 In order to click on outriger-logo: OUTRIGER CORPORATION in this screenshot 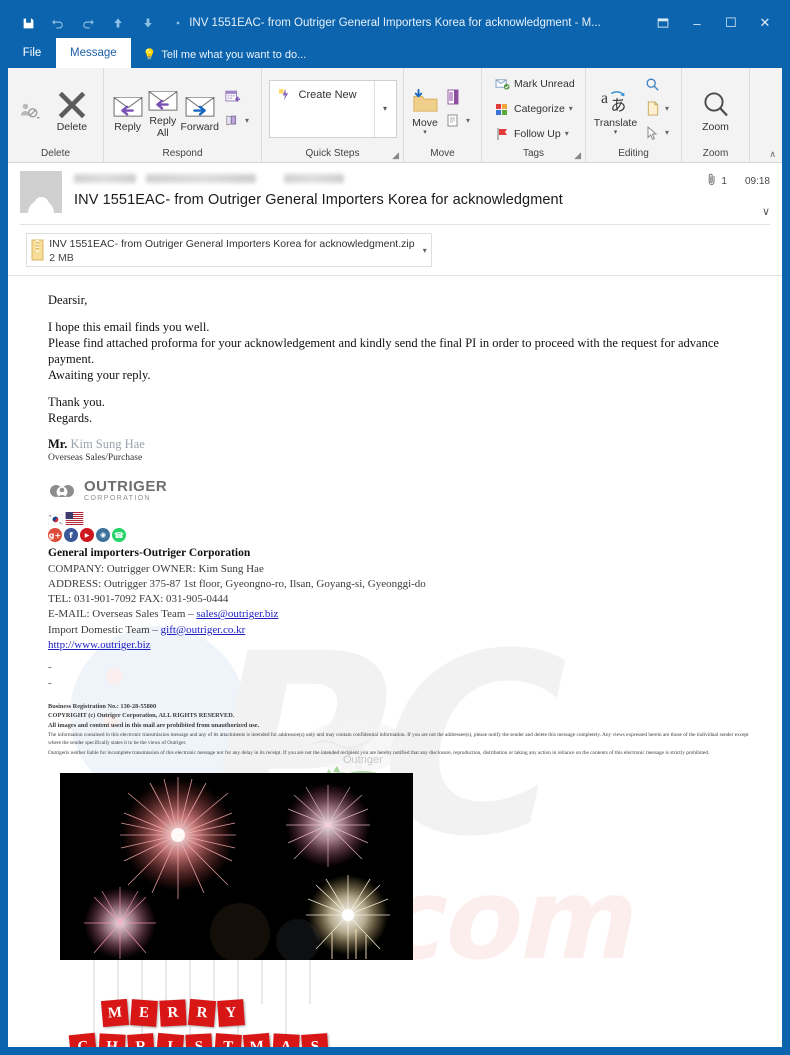, I will do `click(405, 490)`.